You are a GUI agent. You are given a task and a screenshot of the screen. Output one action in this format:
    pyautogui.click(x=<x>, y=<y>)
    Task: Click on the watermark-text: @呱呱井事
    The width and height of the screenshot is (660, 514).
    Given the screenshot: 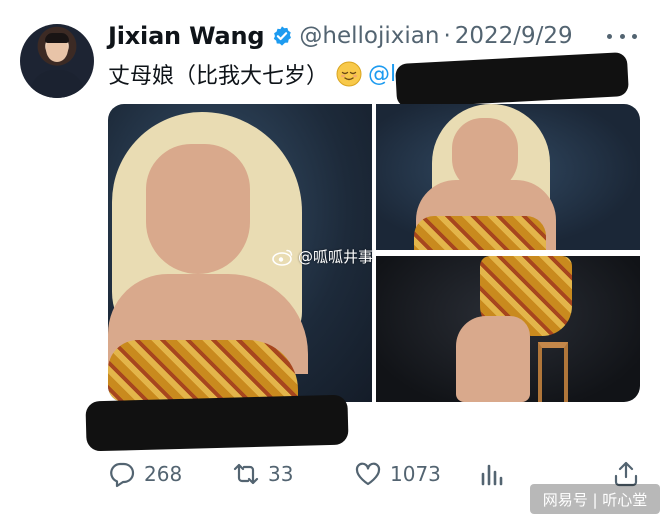 What is the action you would take?
    pyautogui.click(x=336, y=257)
    